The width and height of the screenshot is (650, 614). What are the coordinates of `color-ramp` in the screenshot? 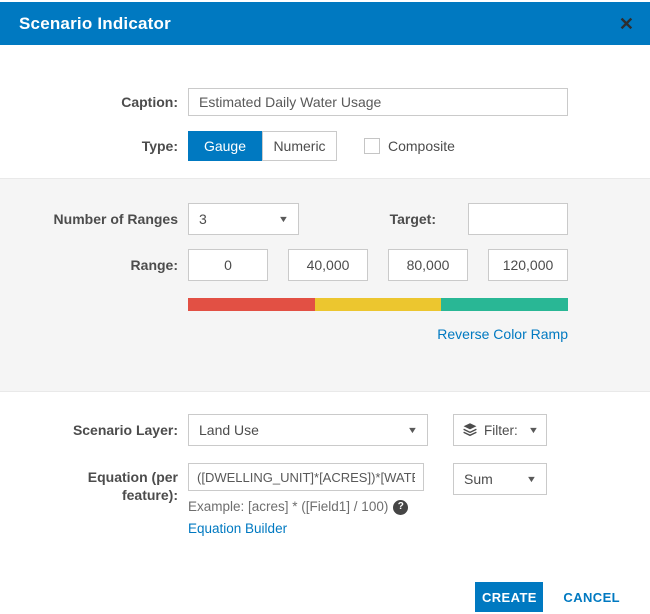 It's located at (378, 304).